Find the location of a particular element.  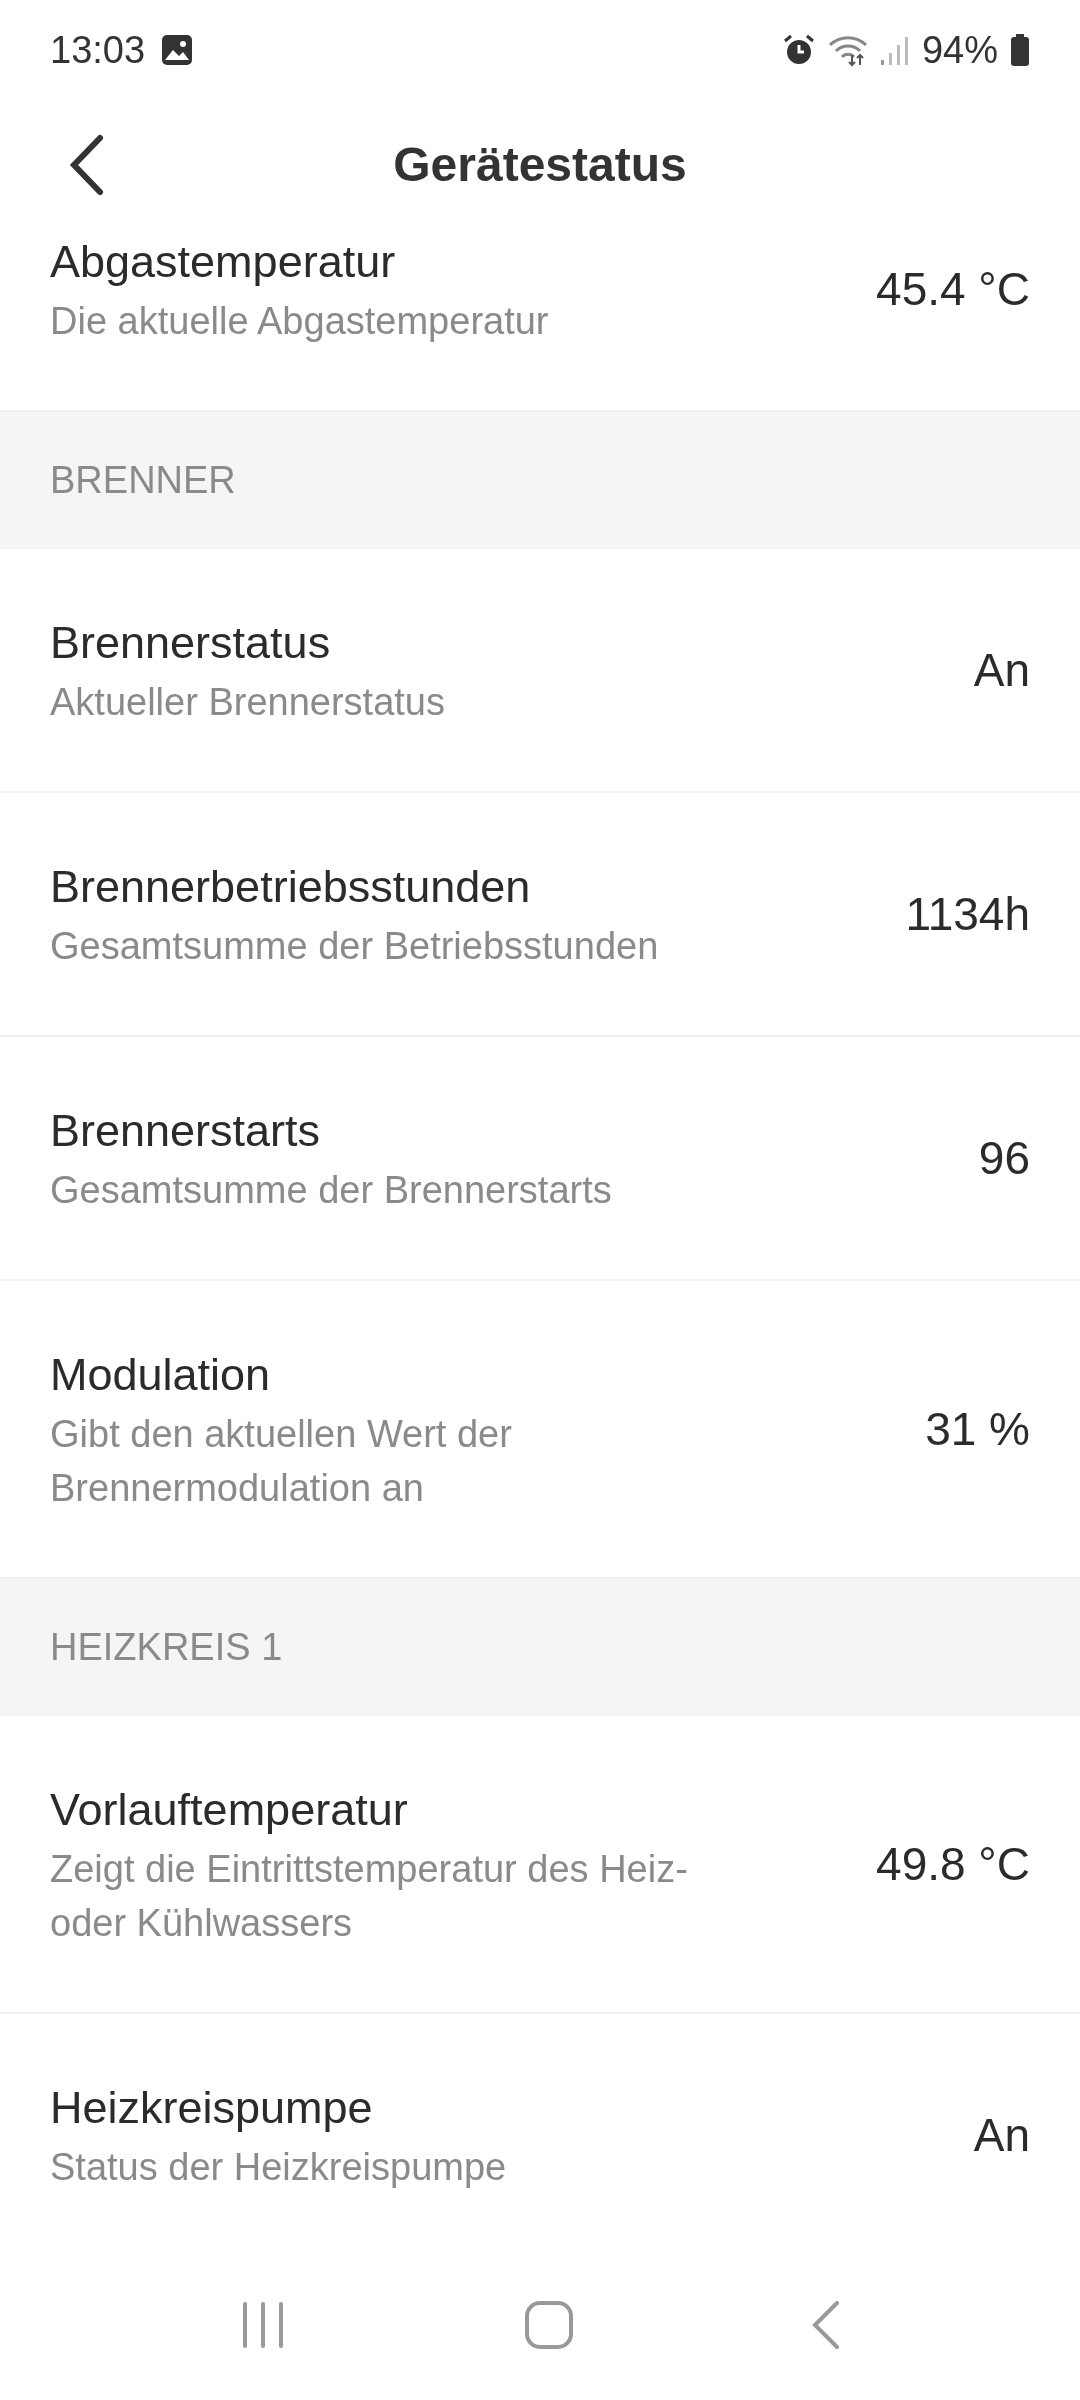

battery-icon is located at coordinates (1020, 50).